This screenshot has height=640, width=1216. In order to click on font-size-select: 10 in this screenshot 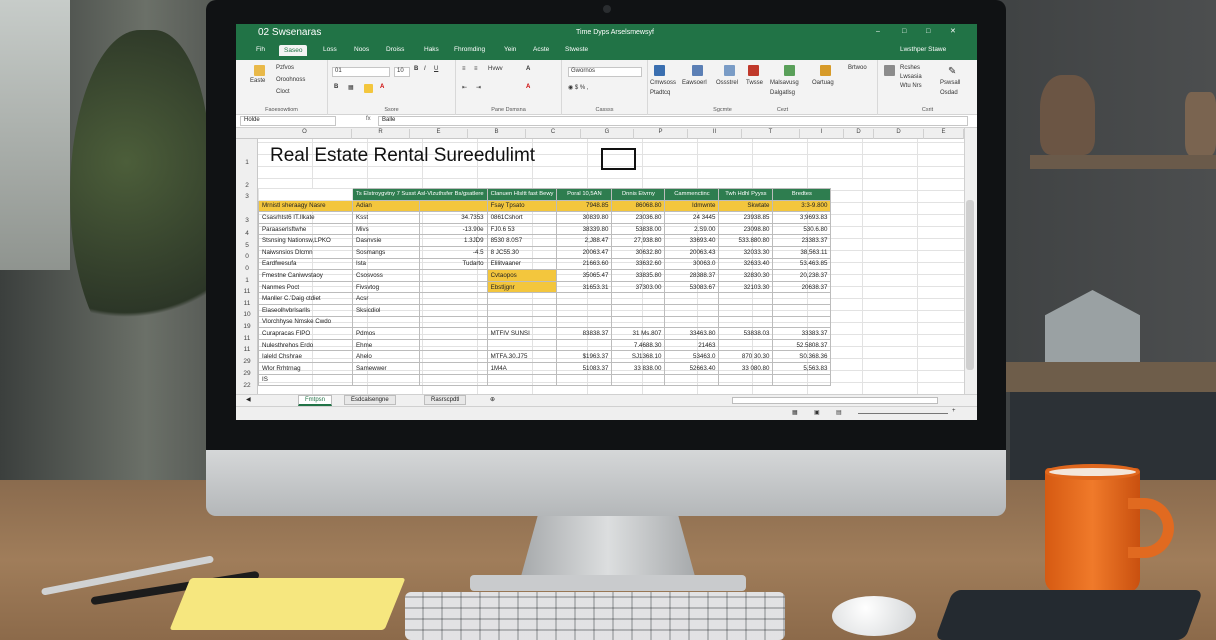, I will do `click(402, 72)`.